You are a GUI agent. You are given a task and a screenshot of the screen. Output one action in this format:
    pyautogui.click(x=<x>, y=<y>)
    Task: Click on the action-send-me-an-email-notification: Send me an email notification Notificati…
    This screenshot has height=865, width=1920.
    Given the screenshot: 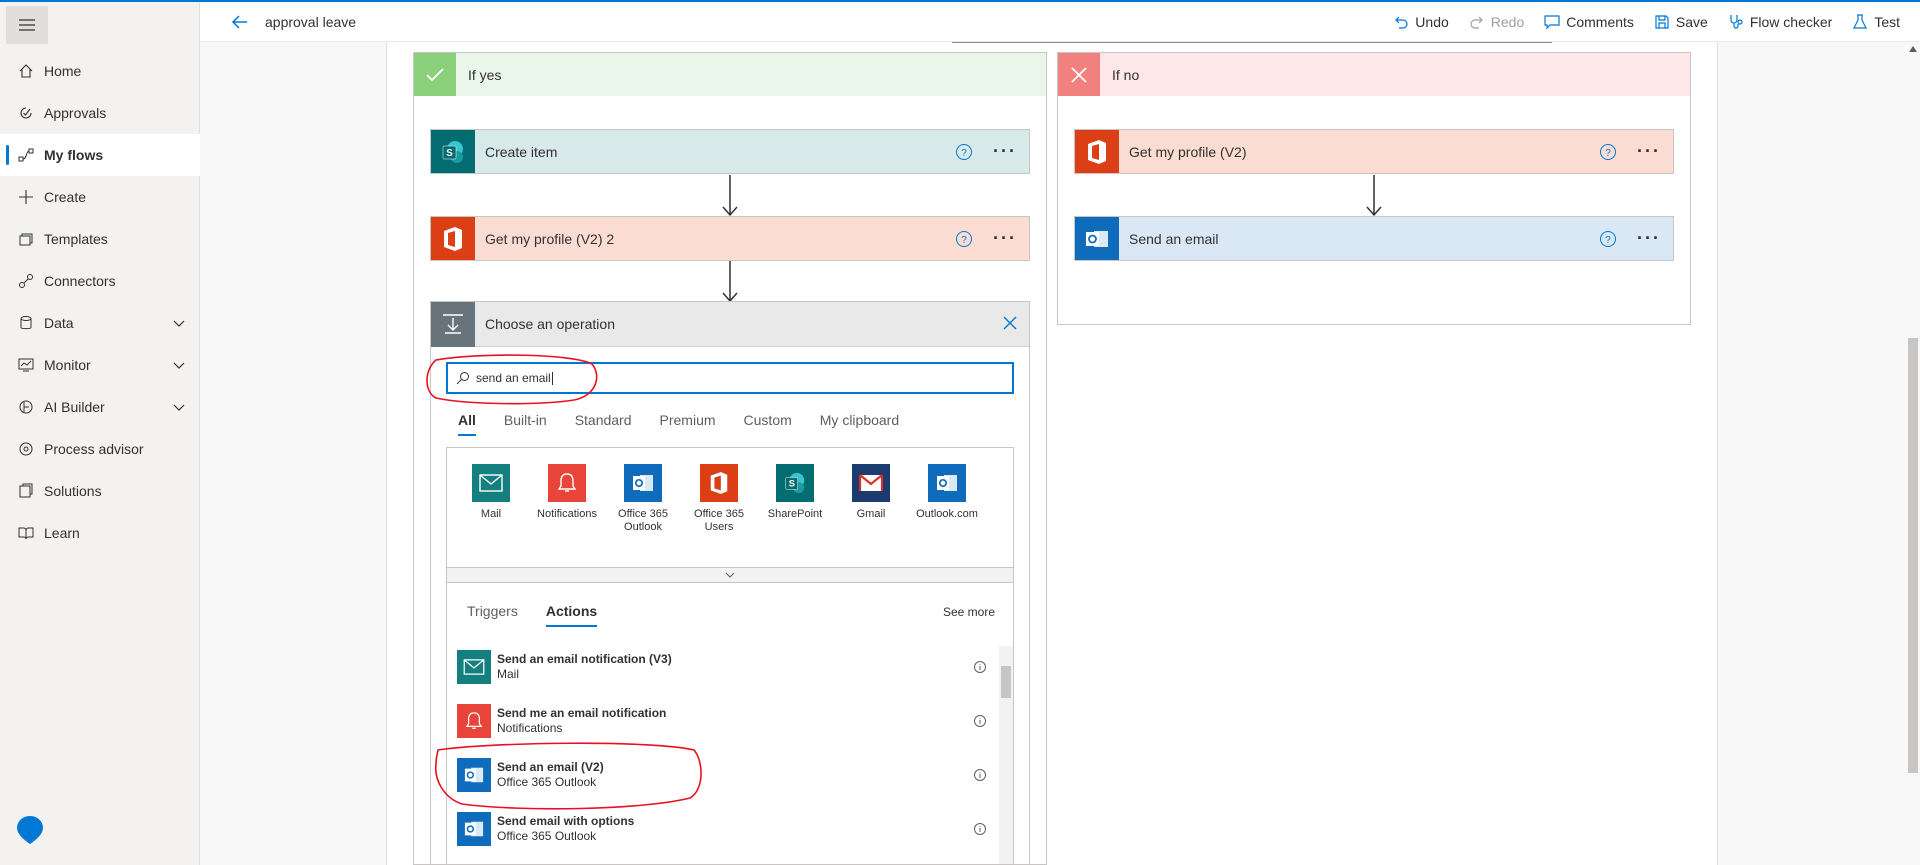 What is the action you would take?
    pyautogui.click(x=722, y=721)
    